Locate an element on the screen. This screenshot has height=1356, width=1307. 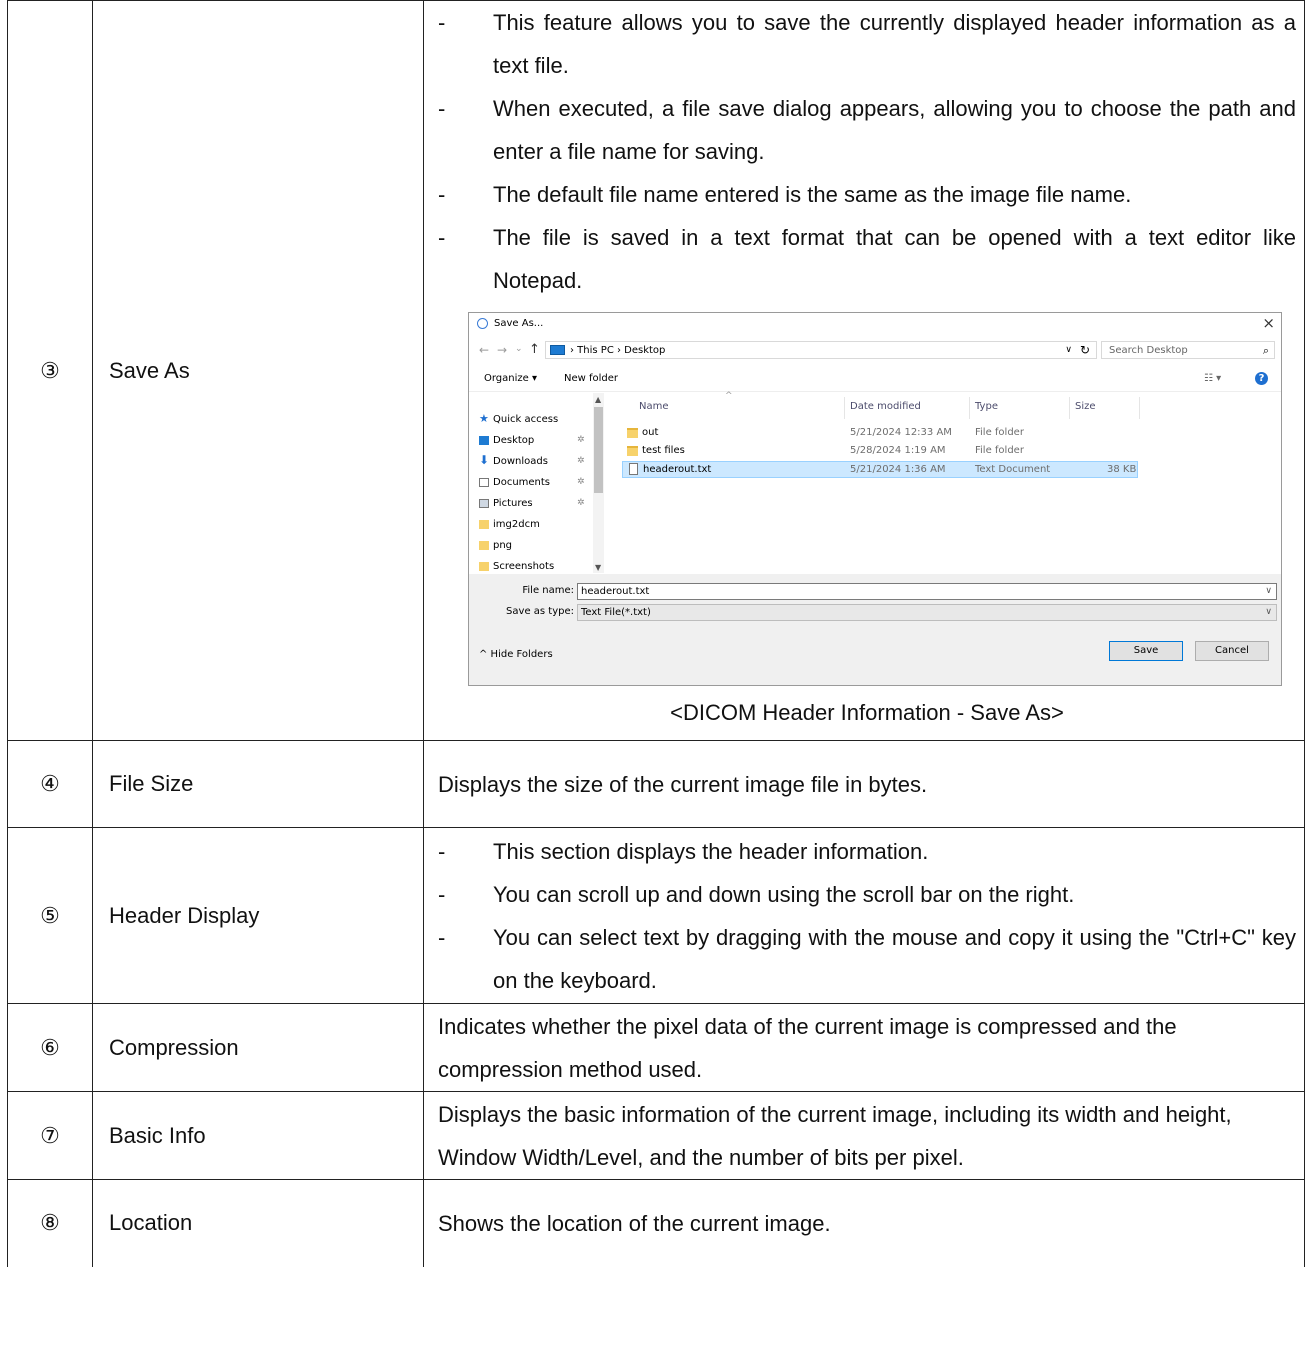
recent-locations-chevron-icon: ⌄ is located at coordinates (519, 349).